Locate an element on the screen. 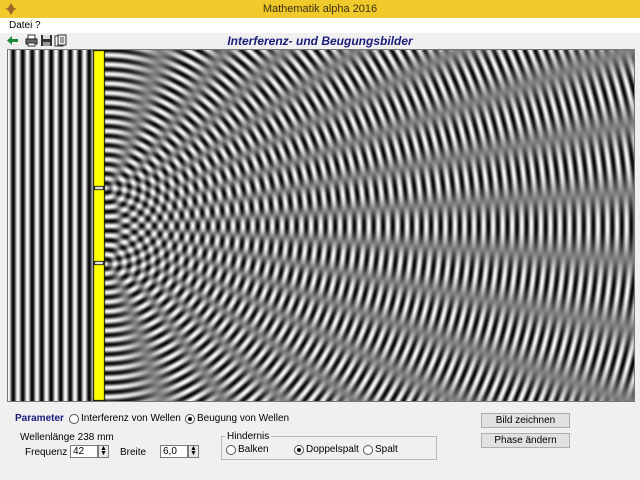 The height and width of the screenshot is (480, 640). window-title: Mathematik alpha 2016 is located at coordinates (320, 9).